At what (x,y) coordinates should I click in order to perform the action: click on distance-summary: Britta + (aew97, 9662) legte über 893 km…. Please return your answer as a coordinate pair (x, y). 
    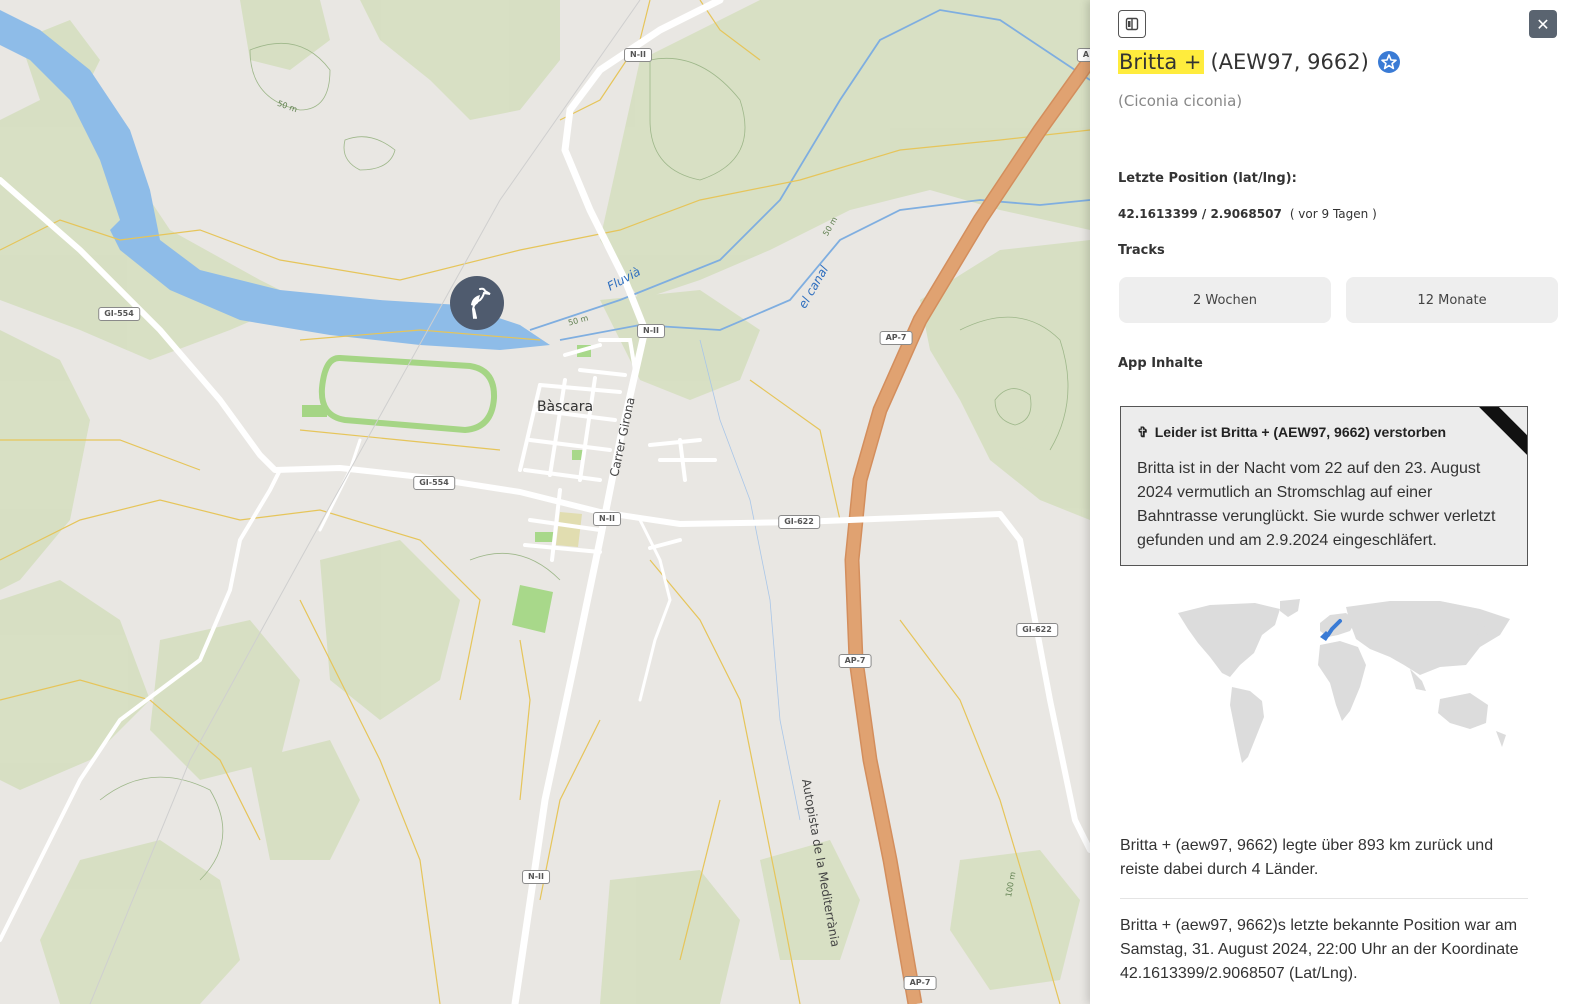
    Looking at the image, I should click on (1307, 857).